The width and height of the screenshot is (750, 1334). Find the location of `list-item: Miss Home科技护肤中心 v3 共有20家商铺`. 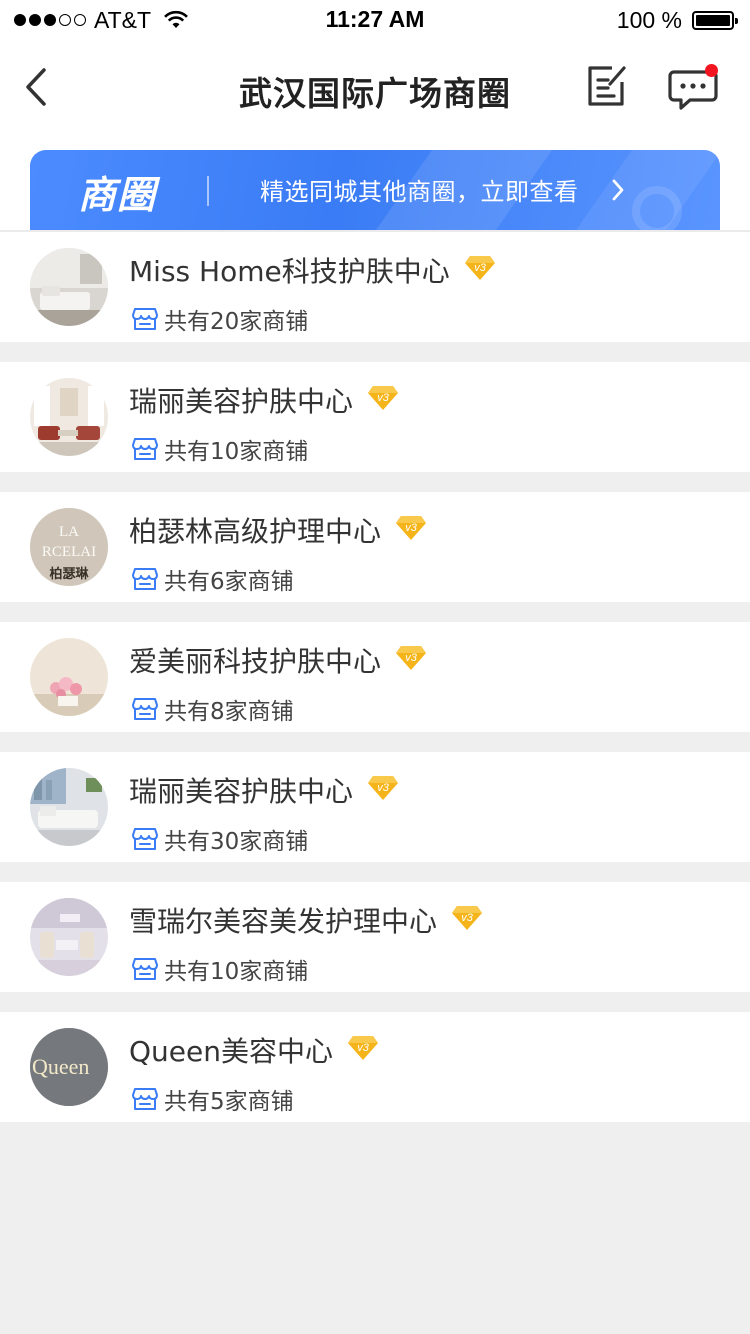

list-item: Miss Home科技护肤中心 v3 共有20家商铺 is located at coordinates (375, 287).